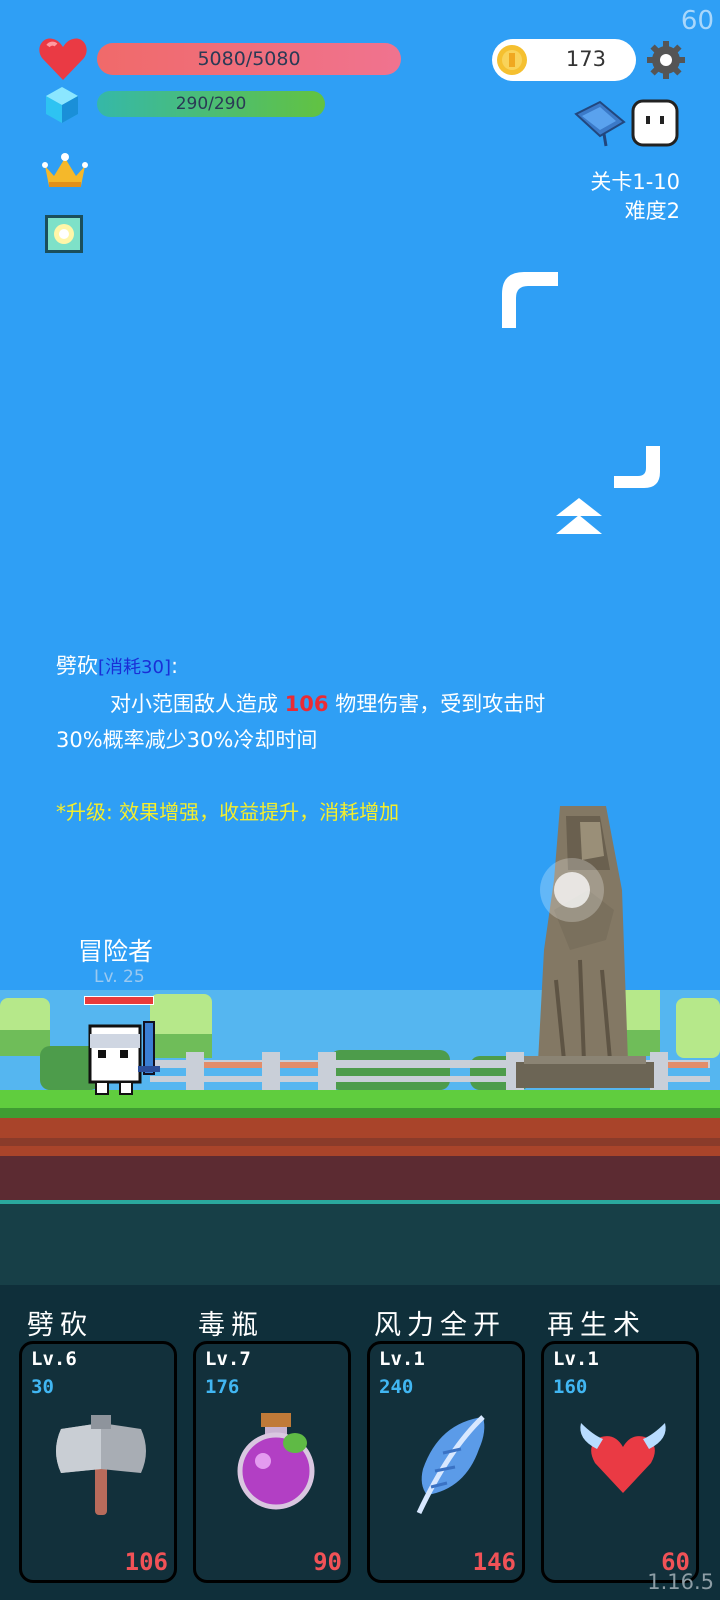  Describe the element at coordinates (306, 704) in the screenshot. I see `skill-desc-damage: 106` at that location.